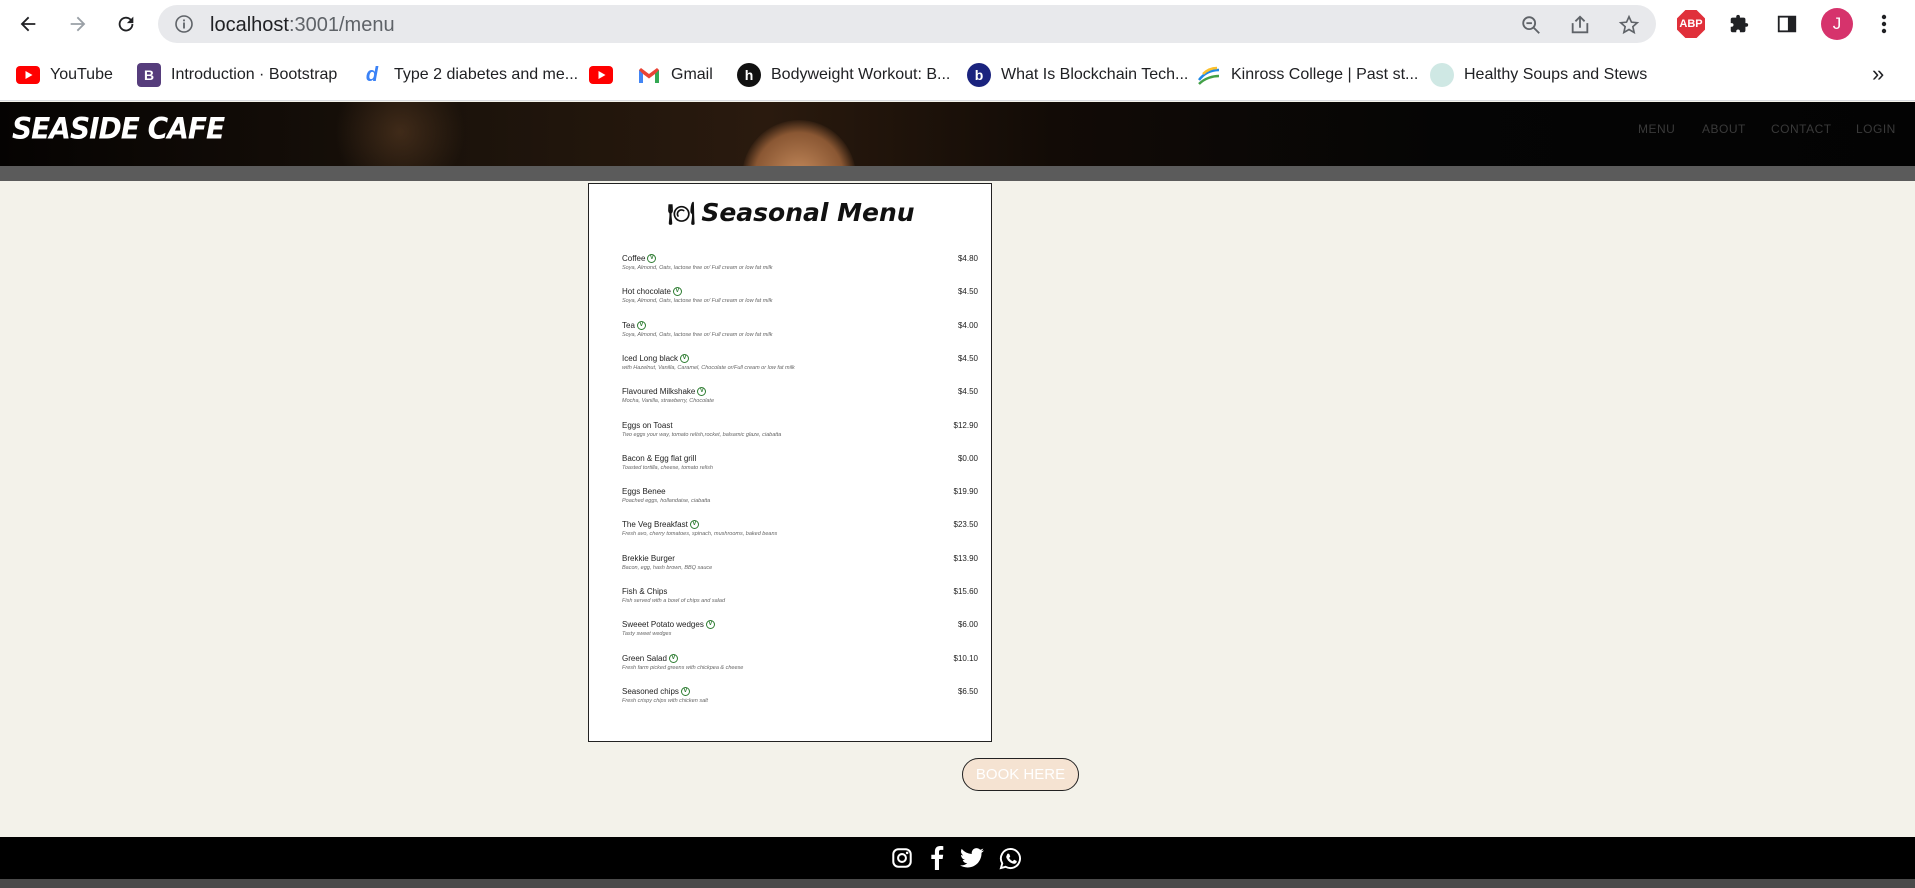 The image size is (1915, 888). I want to click on kebab-menu-icon, so click(1884, 24).